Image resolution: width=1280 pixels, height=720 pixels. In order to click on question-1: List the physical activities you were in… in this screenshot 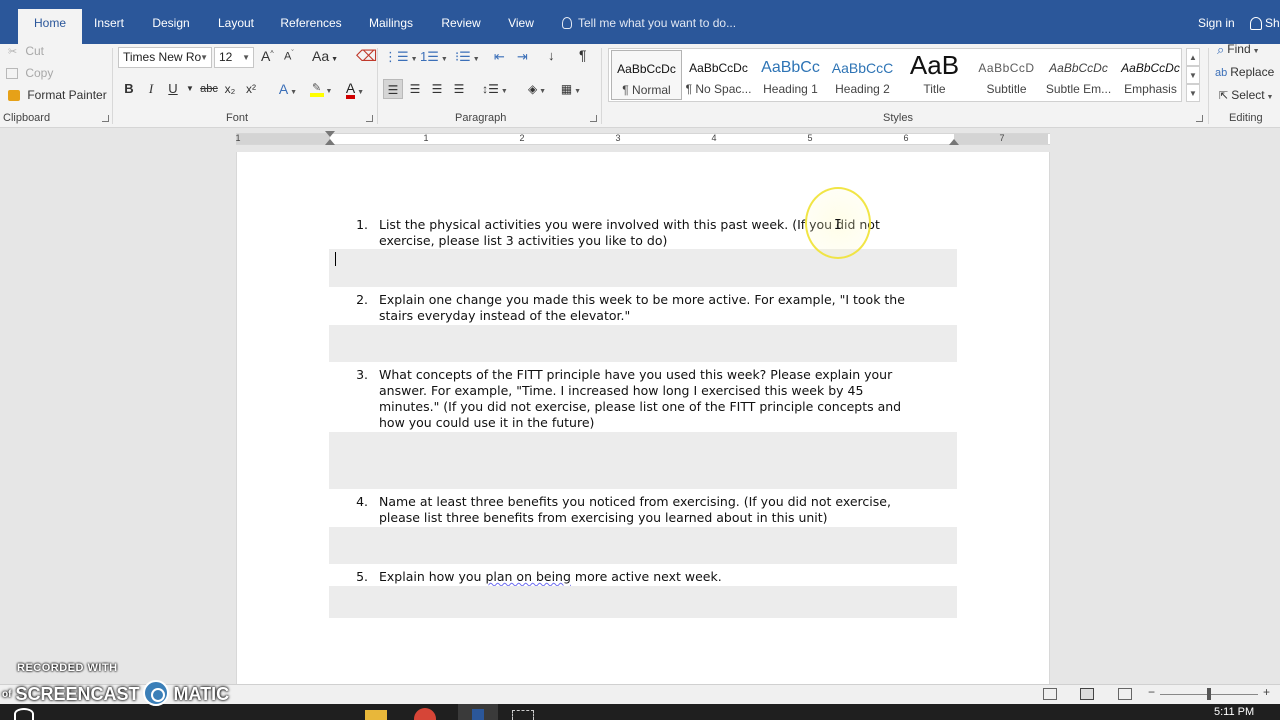, I will do `click(669, 233)`.